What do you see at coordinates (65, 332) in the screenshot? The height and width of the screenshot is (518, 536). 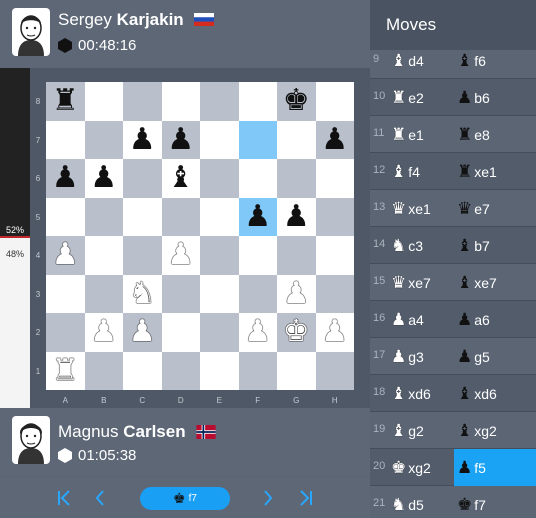 I see `square-a2` at bounding box center [65, 332].